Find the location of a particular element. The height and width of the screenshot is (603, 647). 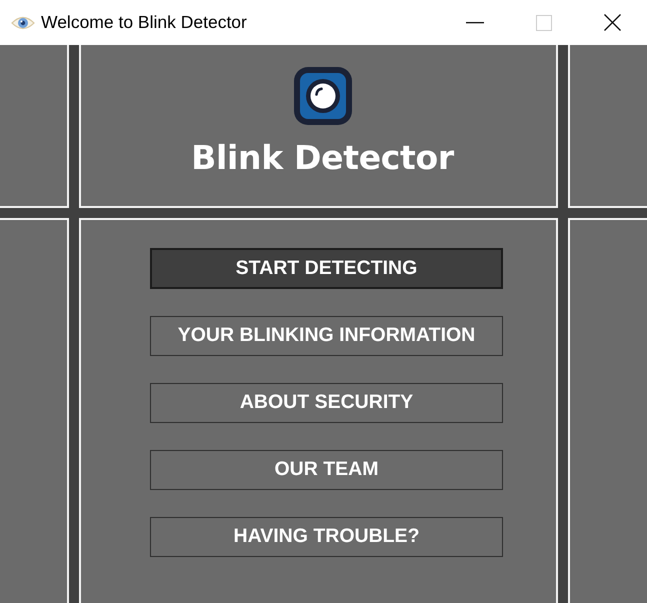

app-title: Blink Detector is located at coordinates (322, 157).